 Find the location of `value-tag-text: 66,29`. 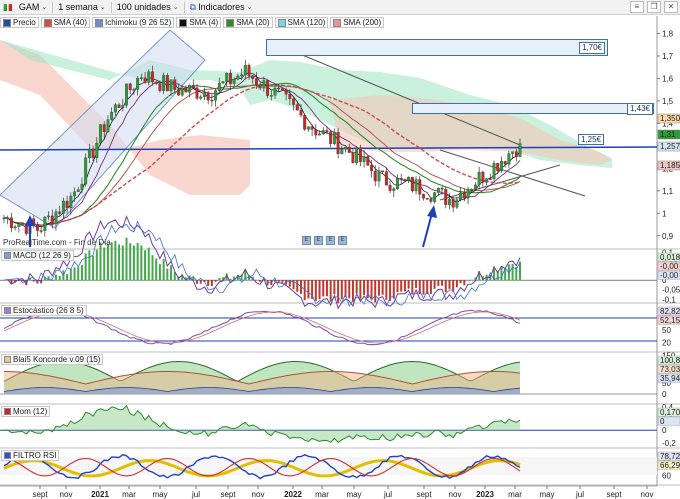

value-tag-text: 66,29 is located at coordinates (670, 465).